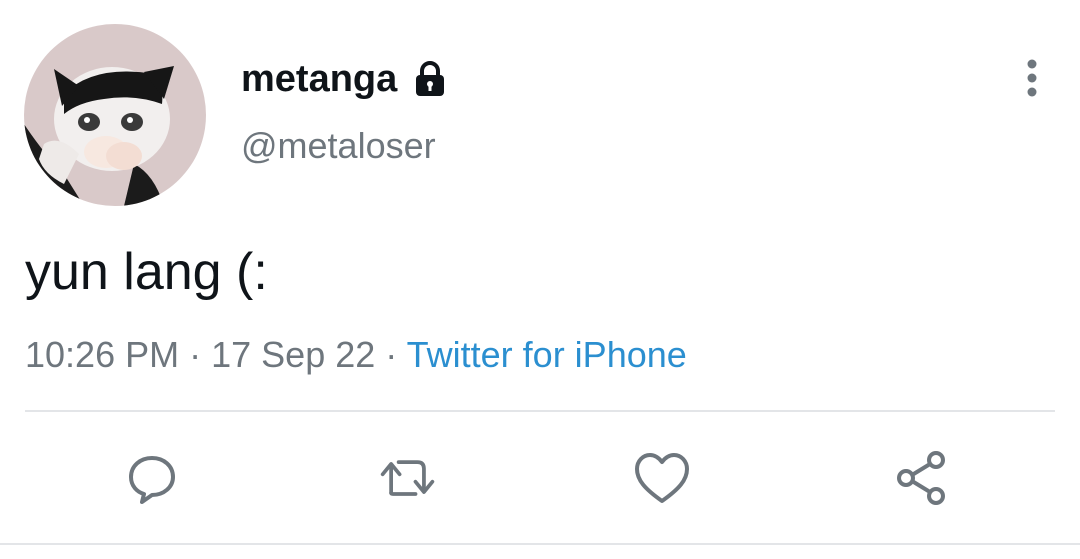 The image size is (1080, 559). Describe the element at coordinates (319, 79) in the screenshot. I see `display-name: metanga` at that location.